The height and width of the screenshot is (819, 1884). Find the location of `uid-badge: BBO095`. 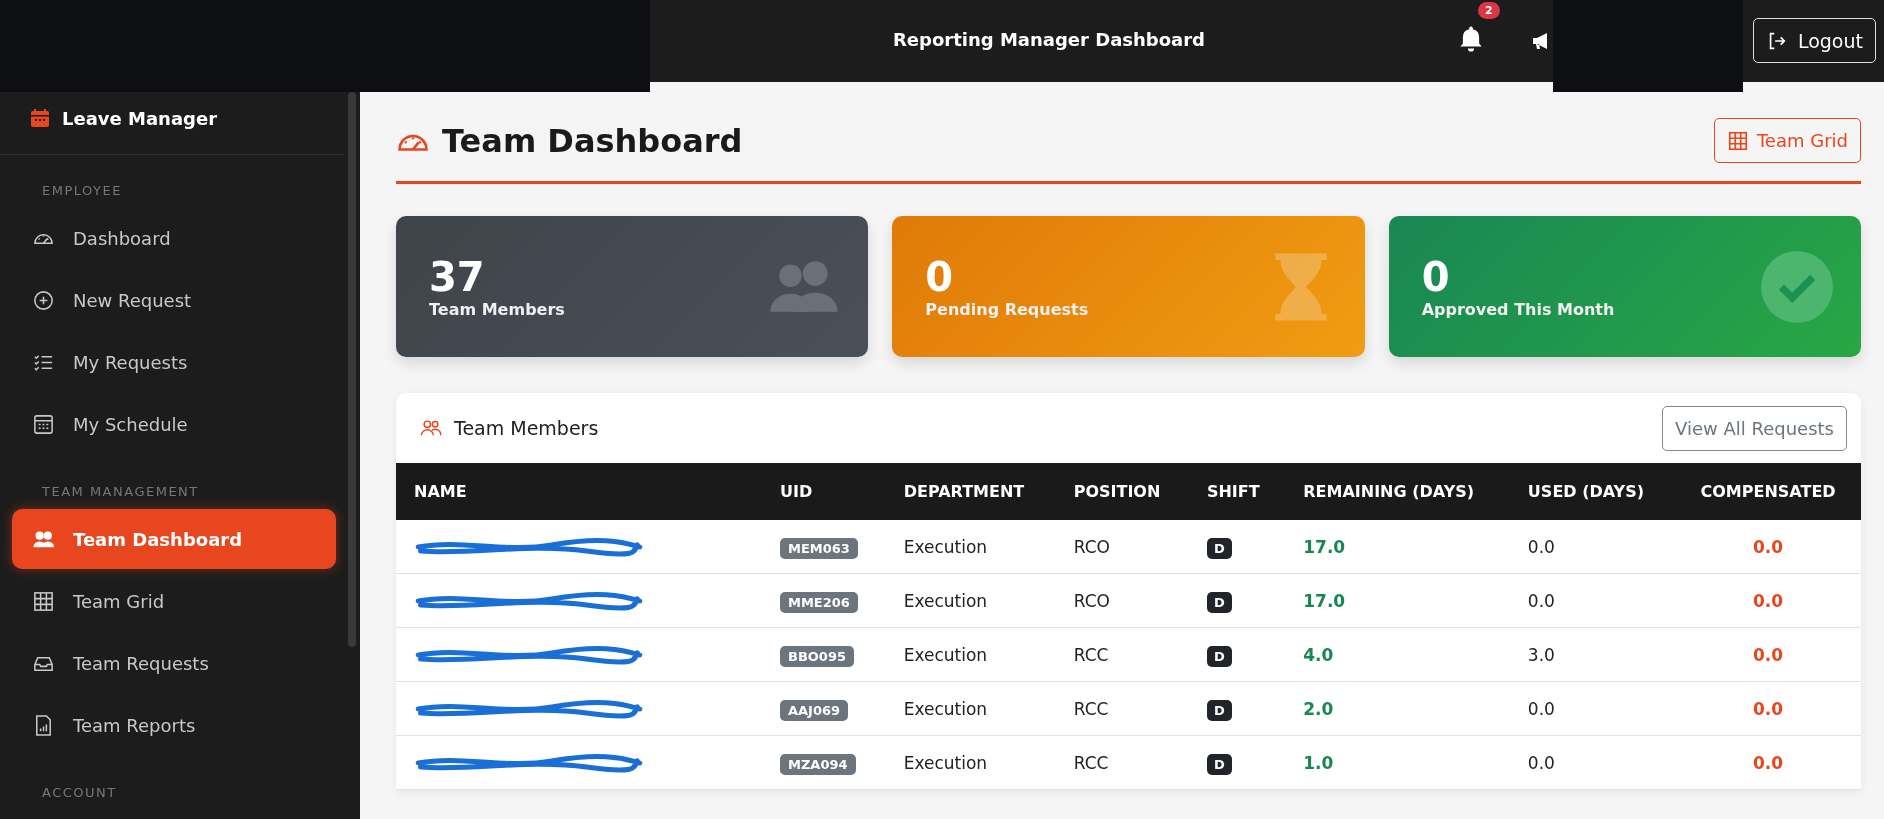

uid-badge: BBO095 is located at coordinates (817, 656).